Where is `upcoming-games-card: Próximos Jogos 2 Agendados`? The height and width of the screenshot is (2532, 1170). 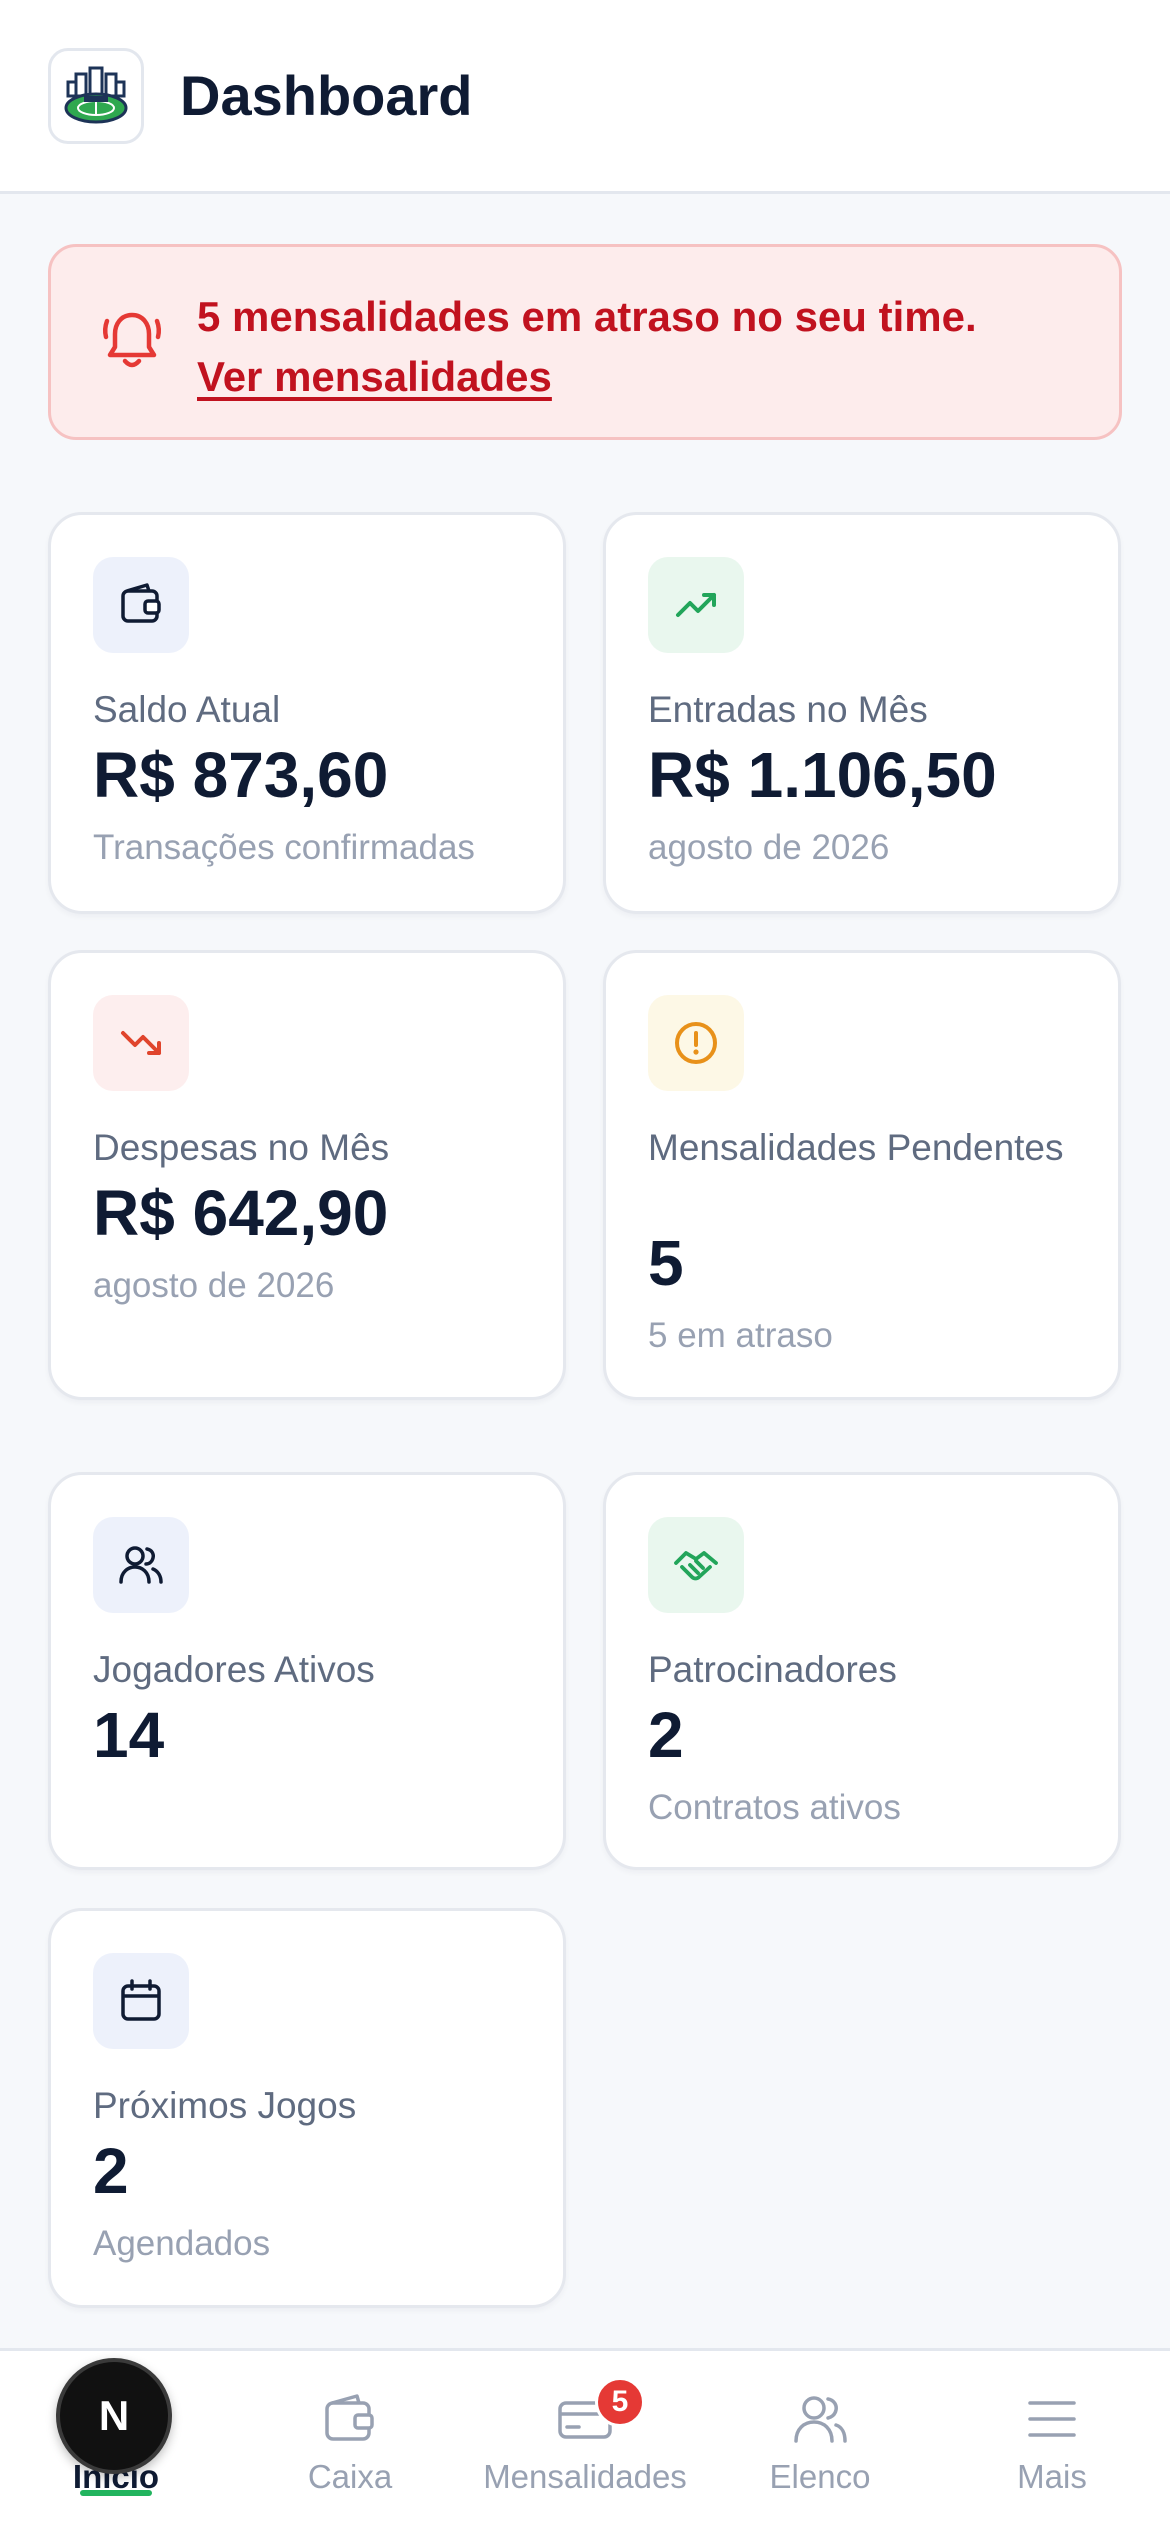 upcoming-games-card: Próximos Jogos 2 Agendados is located at coordinates (307, 2108).